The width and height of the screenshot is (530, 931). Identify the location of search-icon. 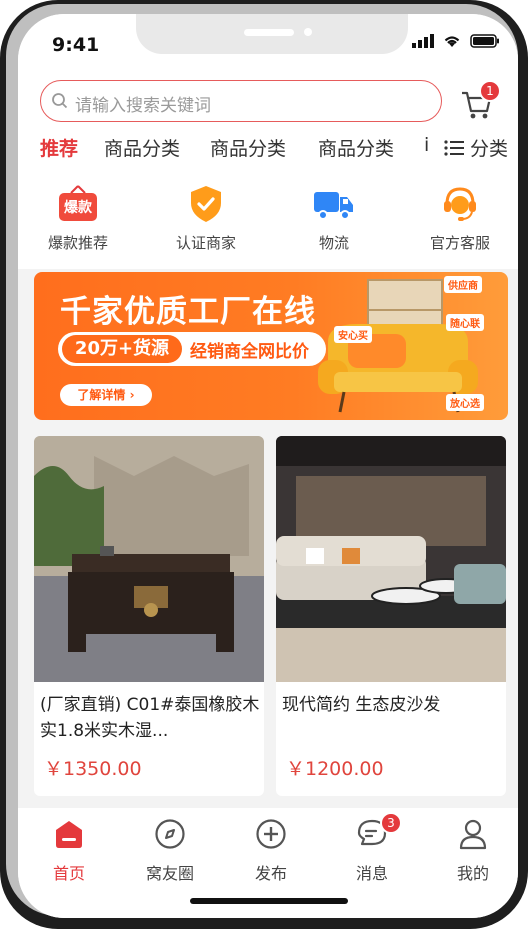
(60, 101).